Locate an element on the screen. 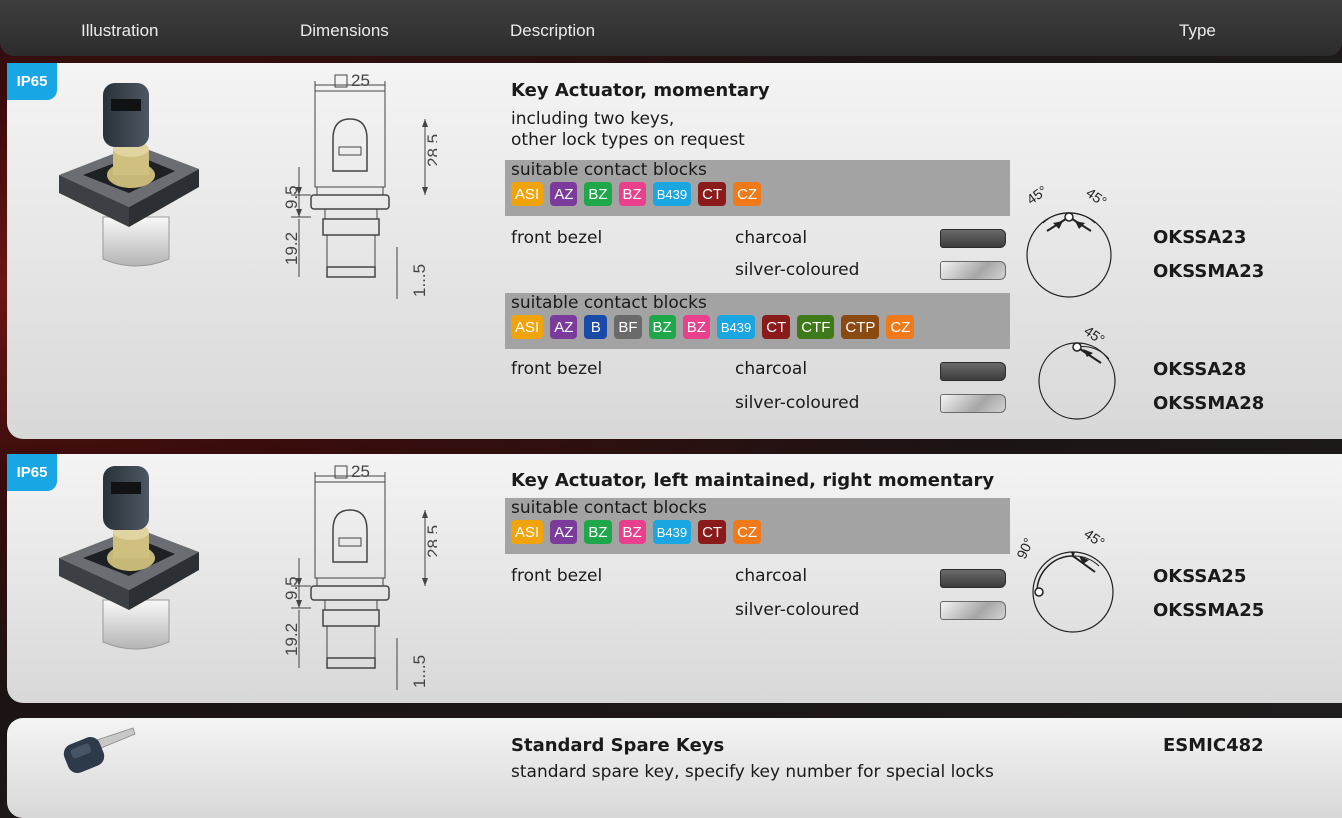 The height and width of the screenshot is (818, 1342). header-type: Type is located at coordinates (1197, 30).